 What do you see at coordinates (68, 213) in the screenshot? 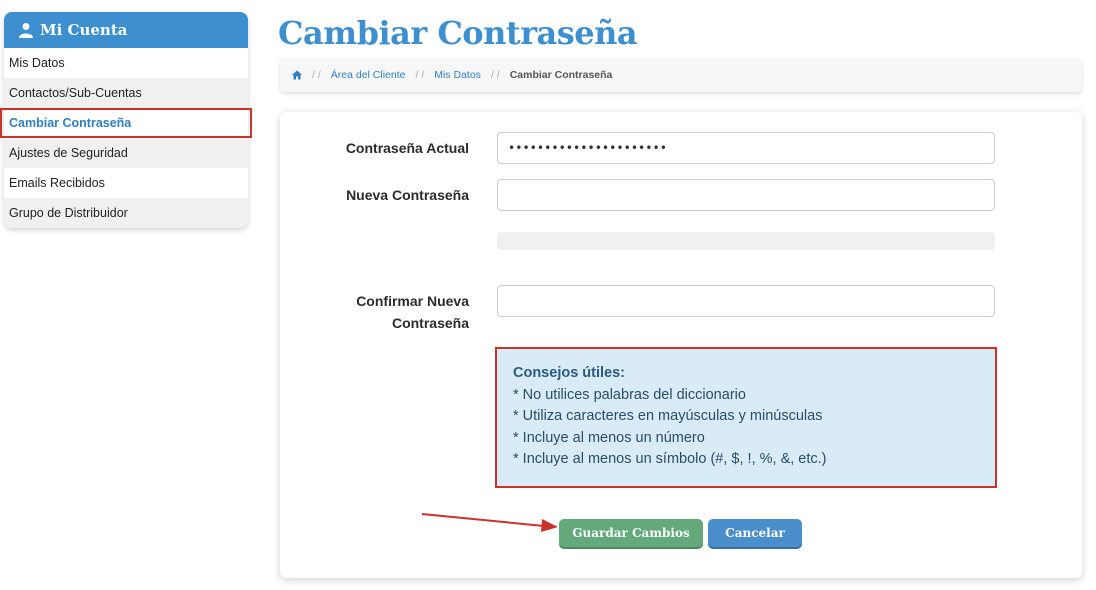
I see `sidebar-item-label: Grupo de Distribuidor` at bounding box center [68, 213].